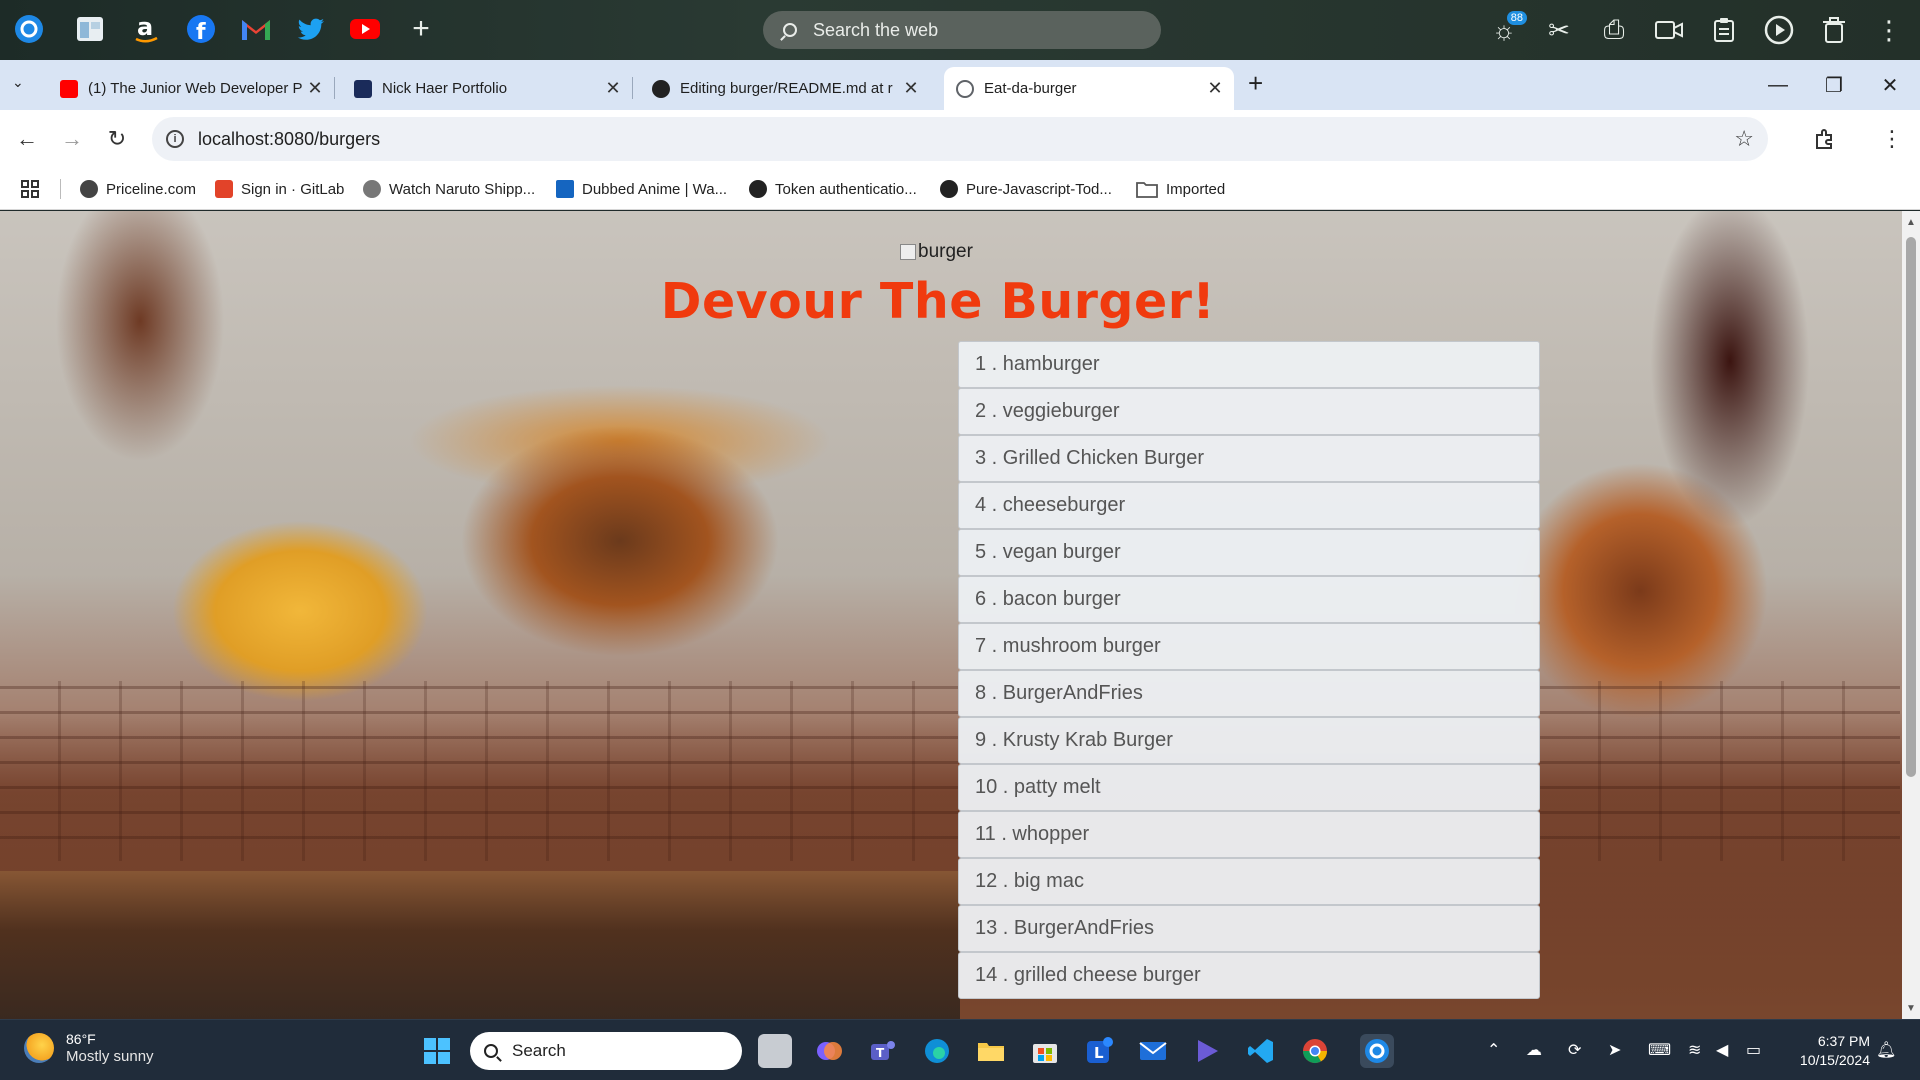 The image size is (1920, 1080). Describe the element at coordinates (81, 1039) in the screenshot. I see `weather-temp: 86°F` at that location.